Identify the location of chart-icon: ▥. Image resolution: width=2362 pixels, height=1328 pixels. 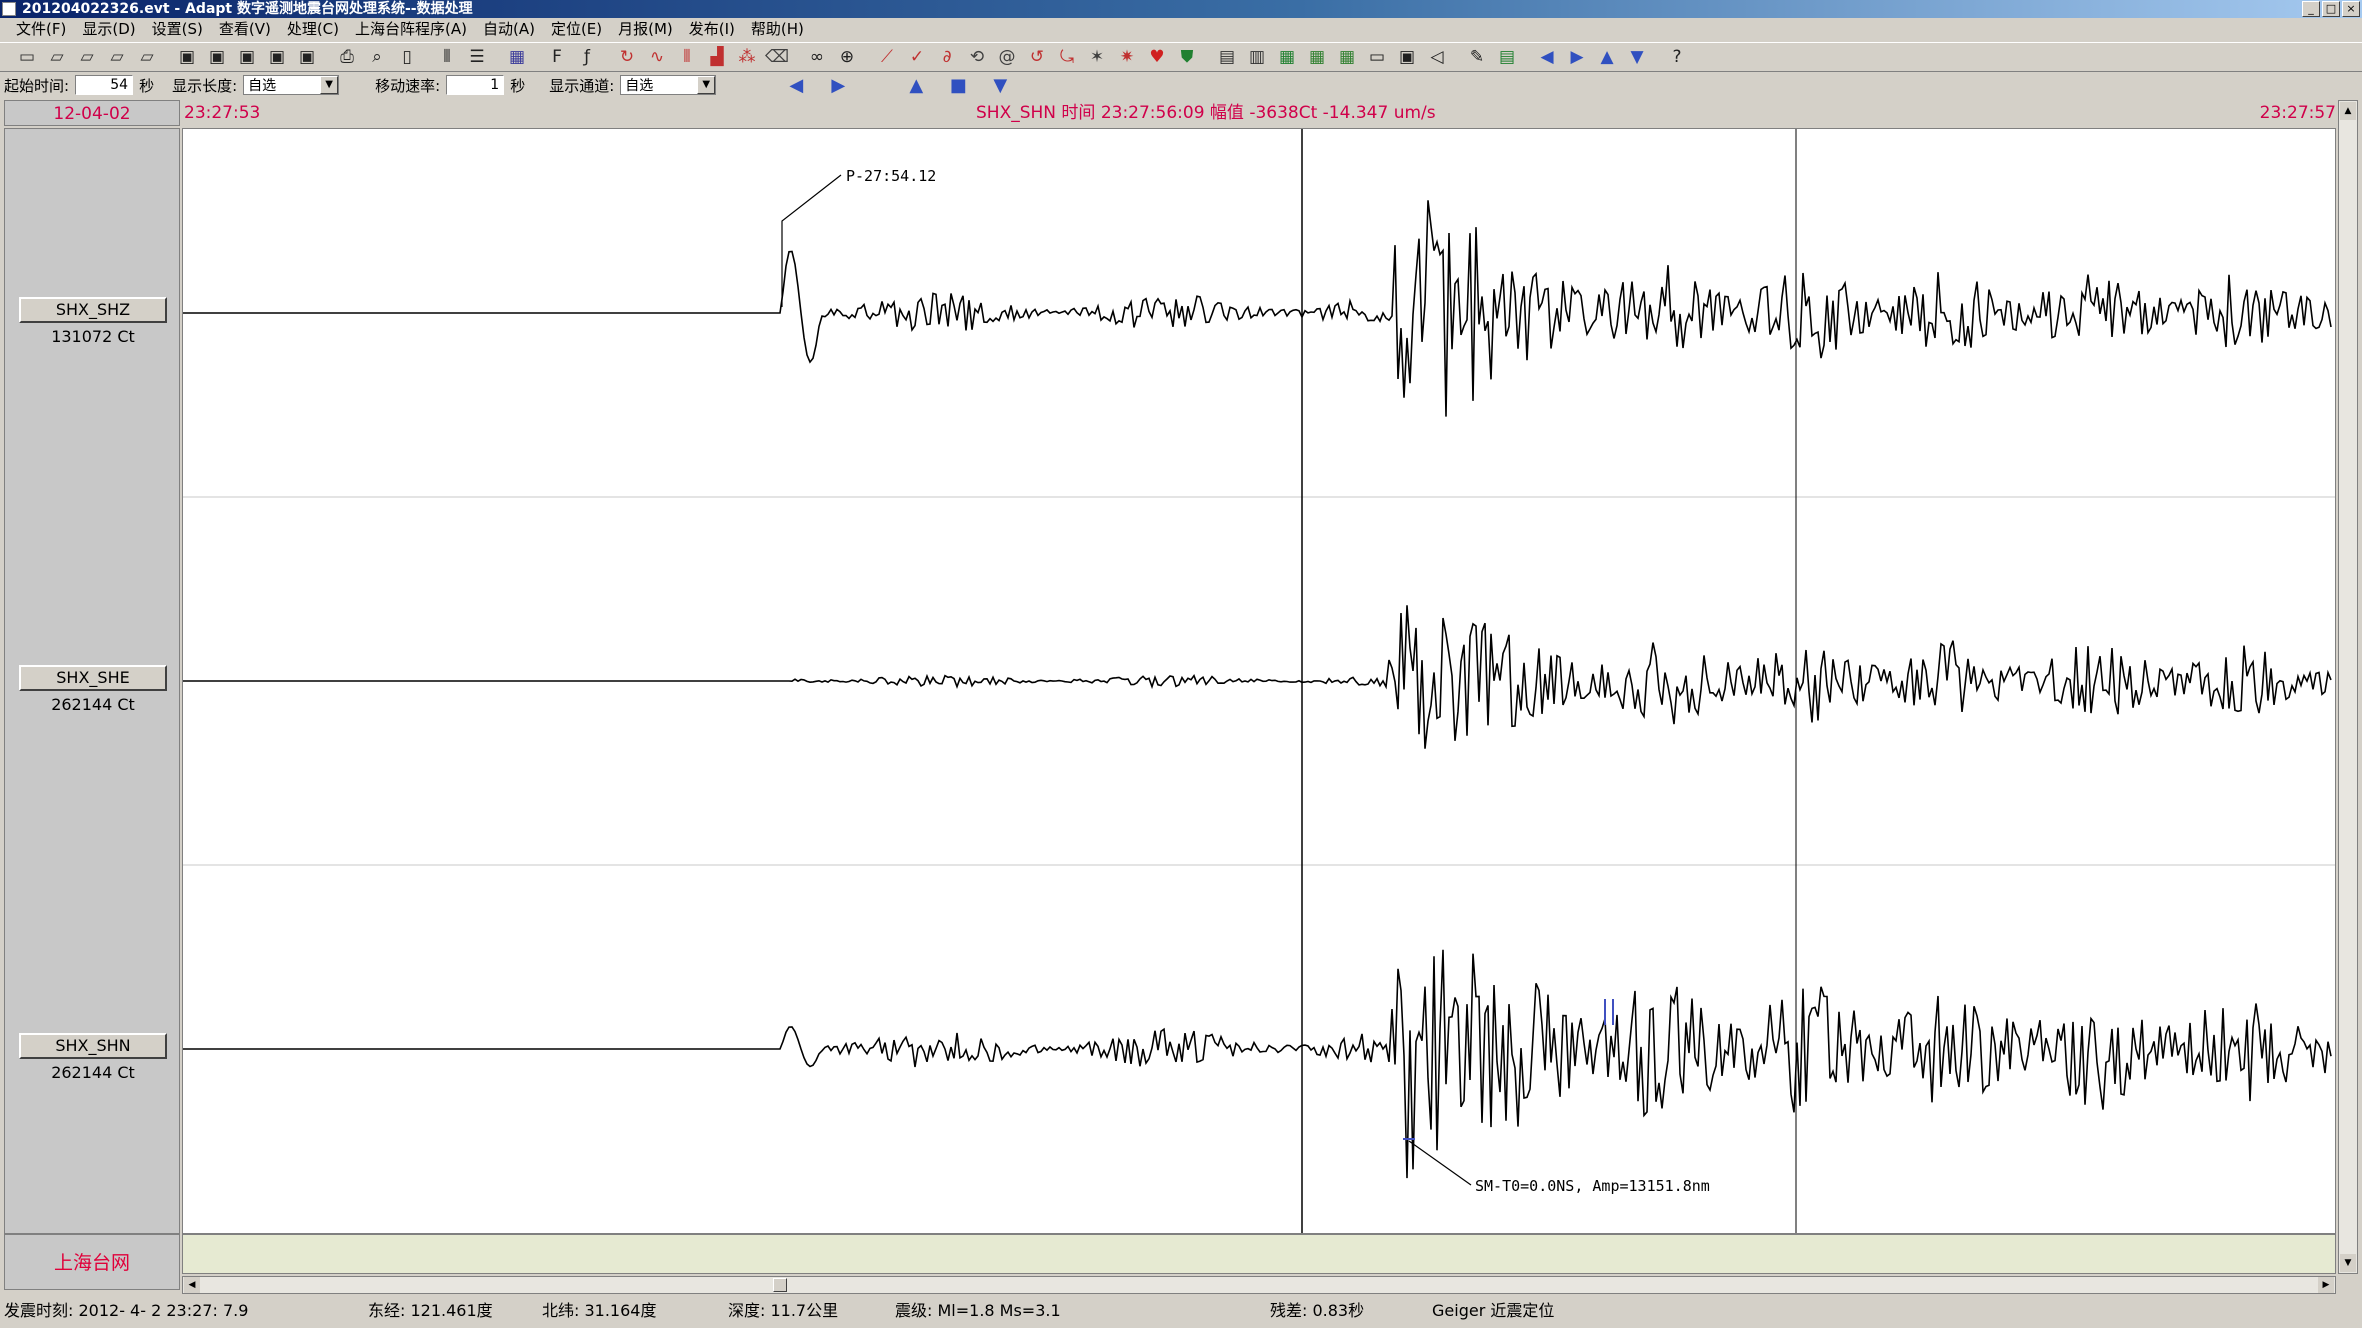
(1257, 57).